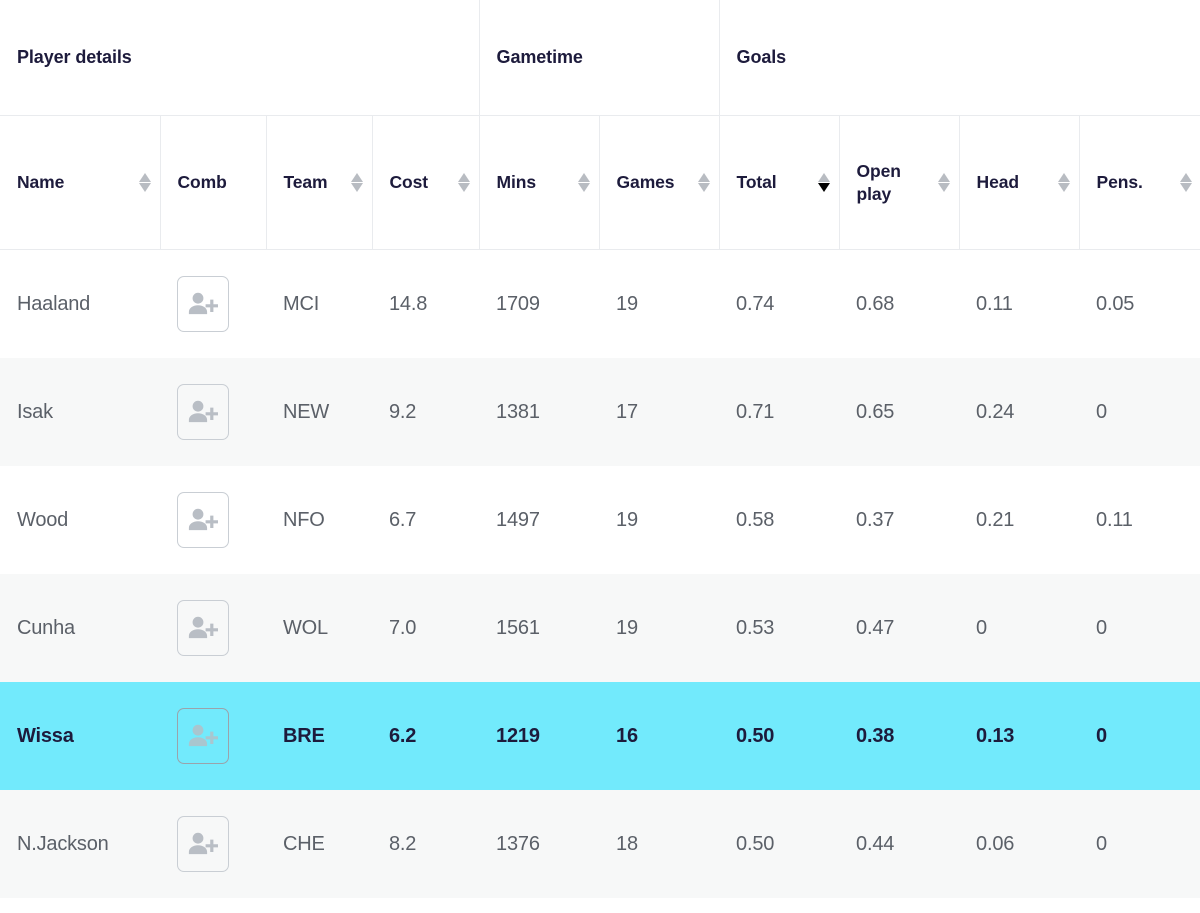  I want to click on sort-arrows-total, so click(824, 182).